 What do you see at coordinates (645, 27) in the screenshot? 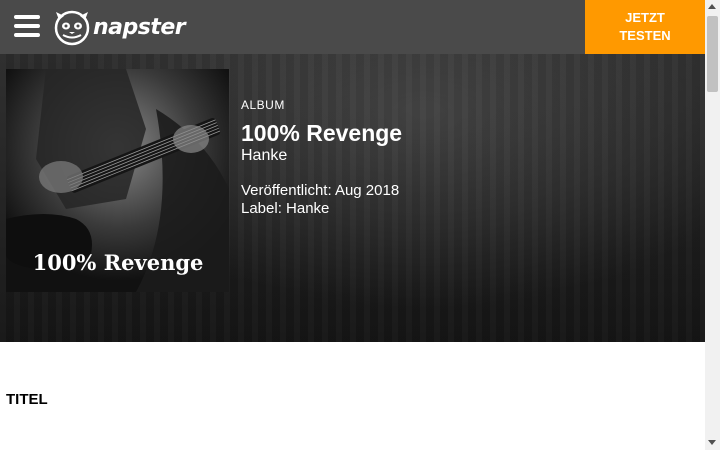
I see `try-now-button: JETZT TESTEN` at bounding box center [645, 27].